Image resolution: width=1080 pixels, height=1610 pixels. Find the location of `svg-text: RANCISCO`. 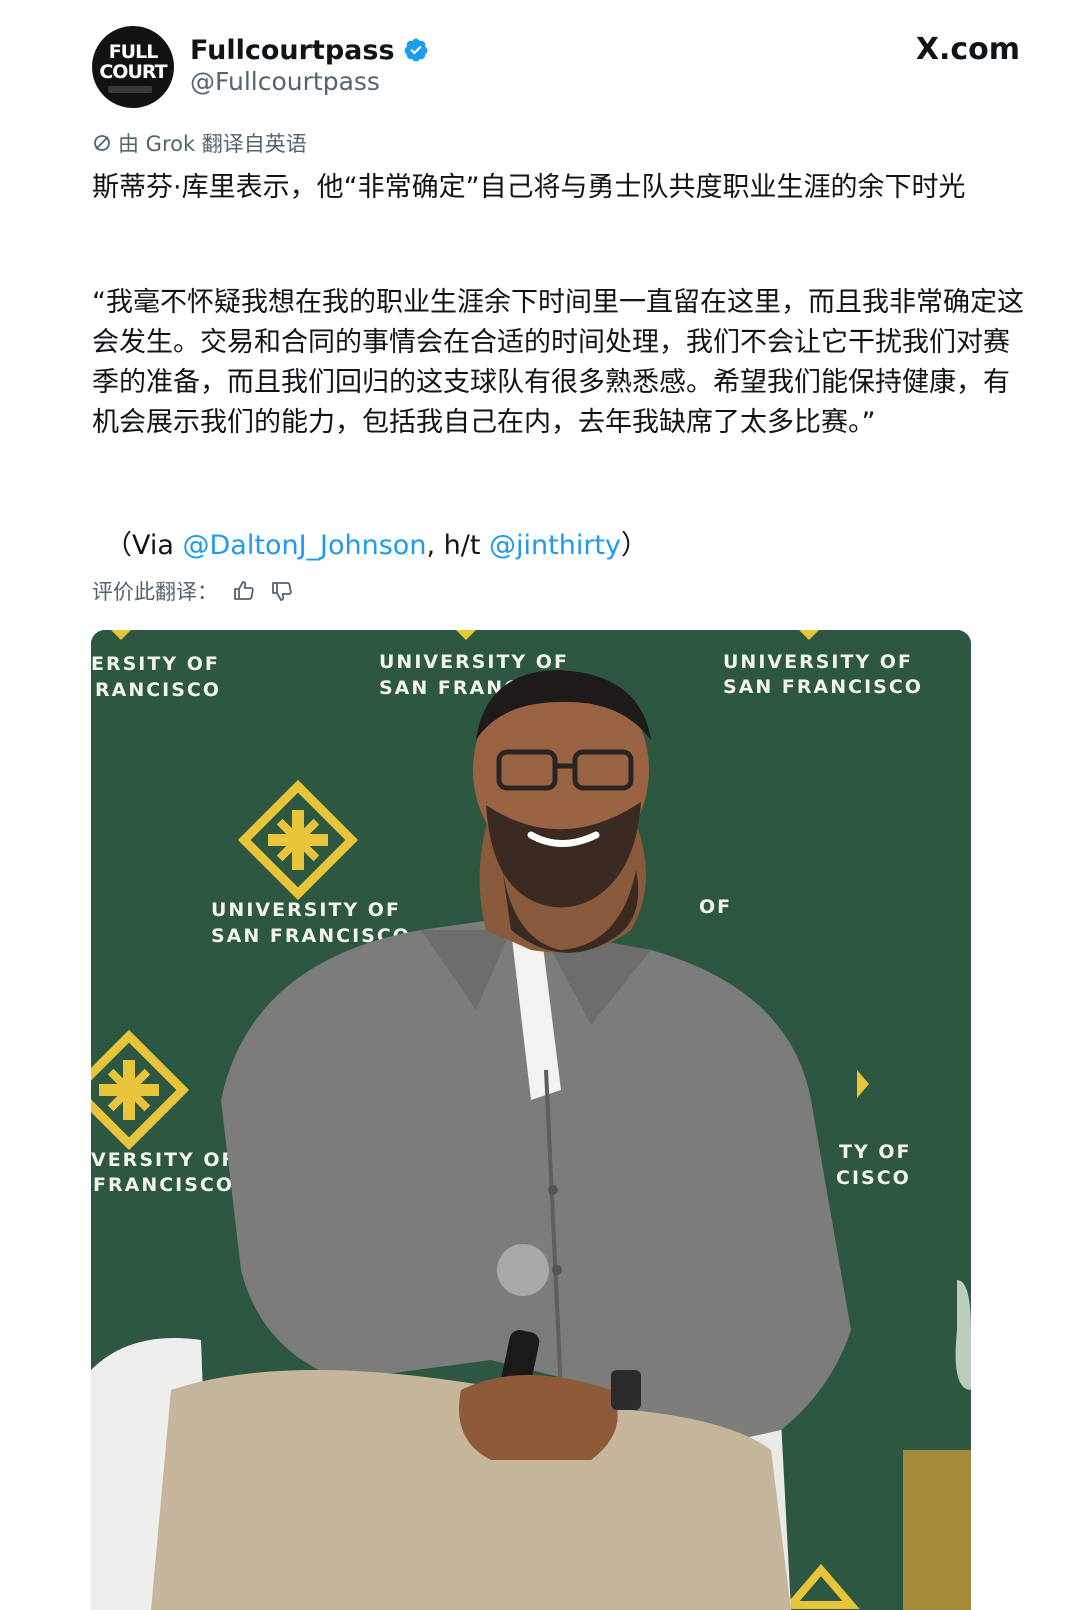

svg-text: RANCISCO is located at coordinates (158, 690).